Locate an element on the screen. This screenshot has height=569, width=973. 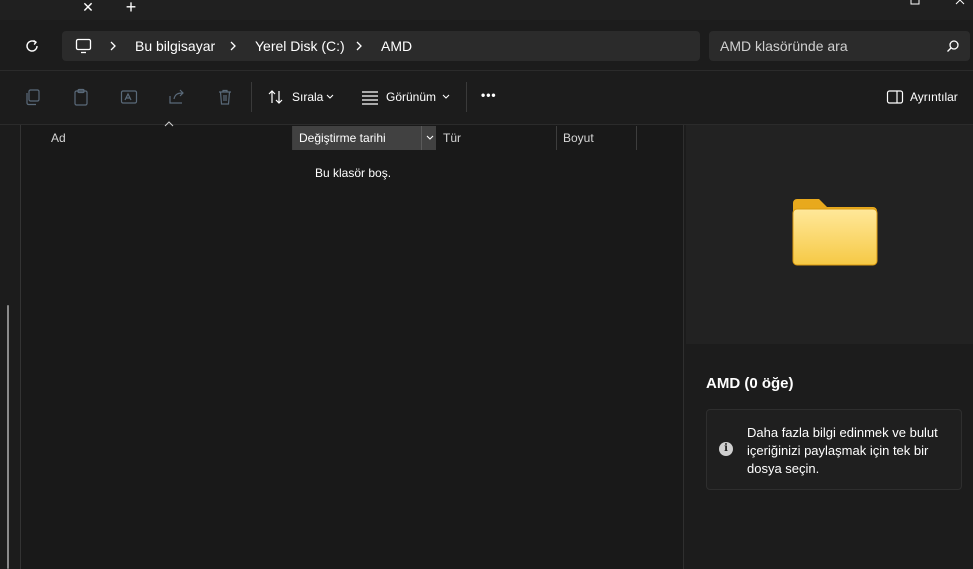
sort-icon is located at coordinates (276, 97).